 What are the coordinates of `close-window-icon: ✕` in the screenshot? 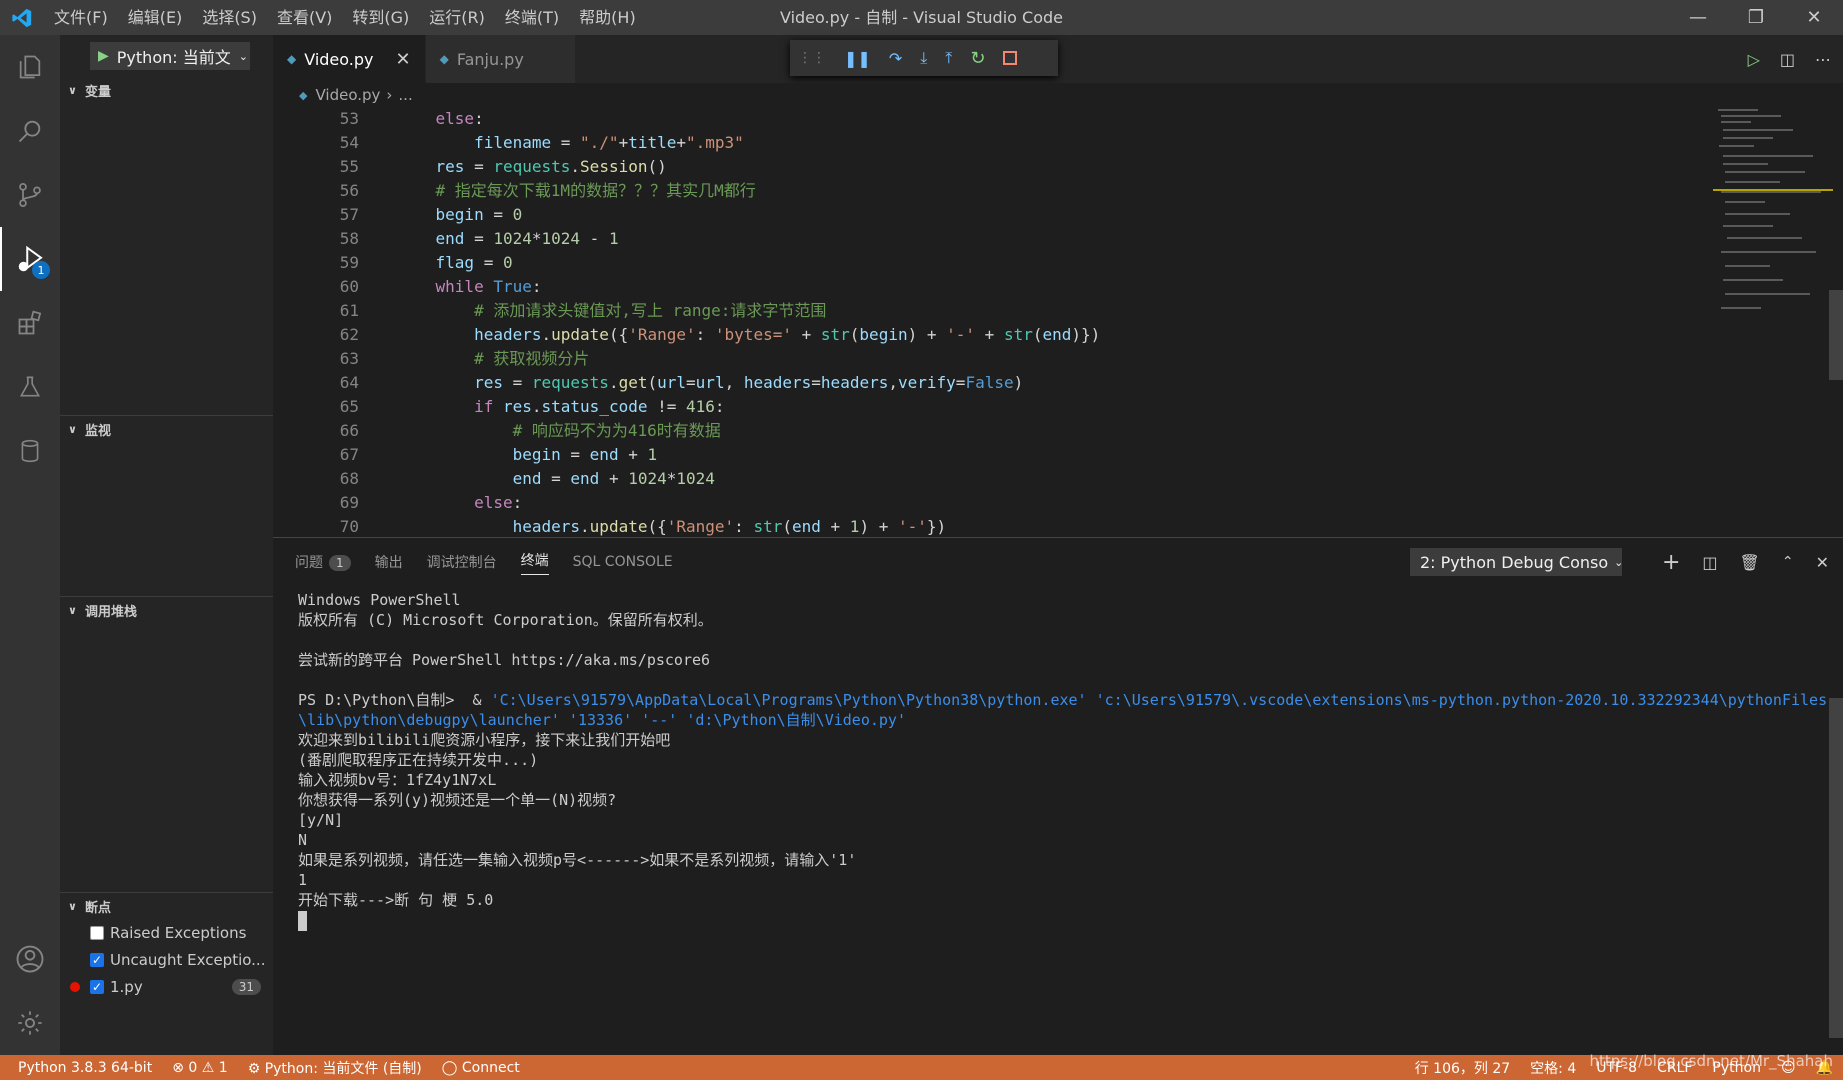 It's located at (1814, 17).